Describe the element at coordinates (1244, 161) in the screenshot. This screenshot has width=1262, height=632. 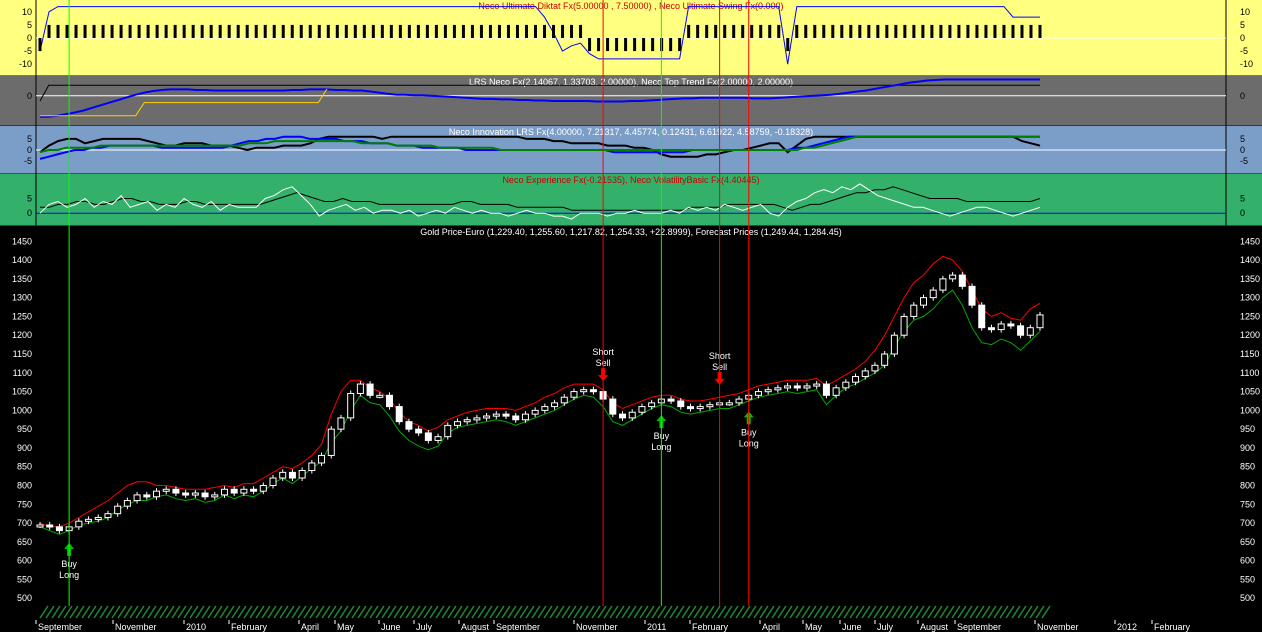
I see `panel-innovation-y-tick-right: -5` at that location.